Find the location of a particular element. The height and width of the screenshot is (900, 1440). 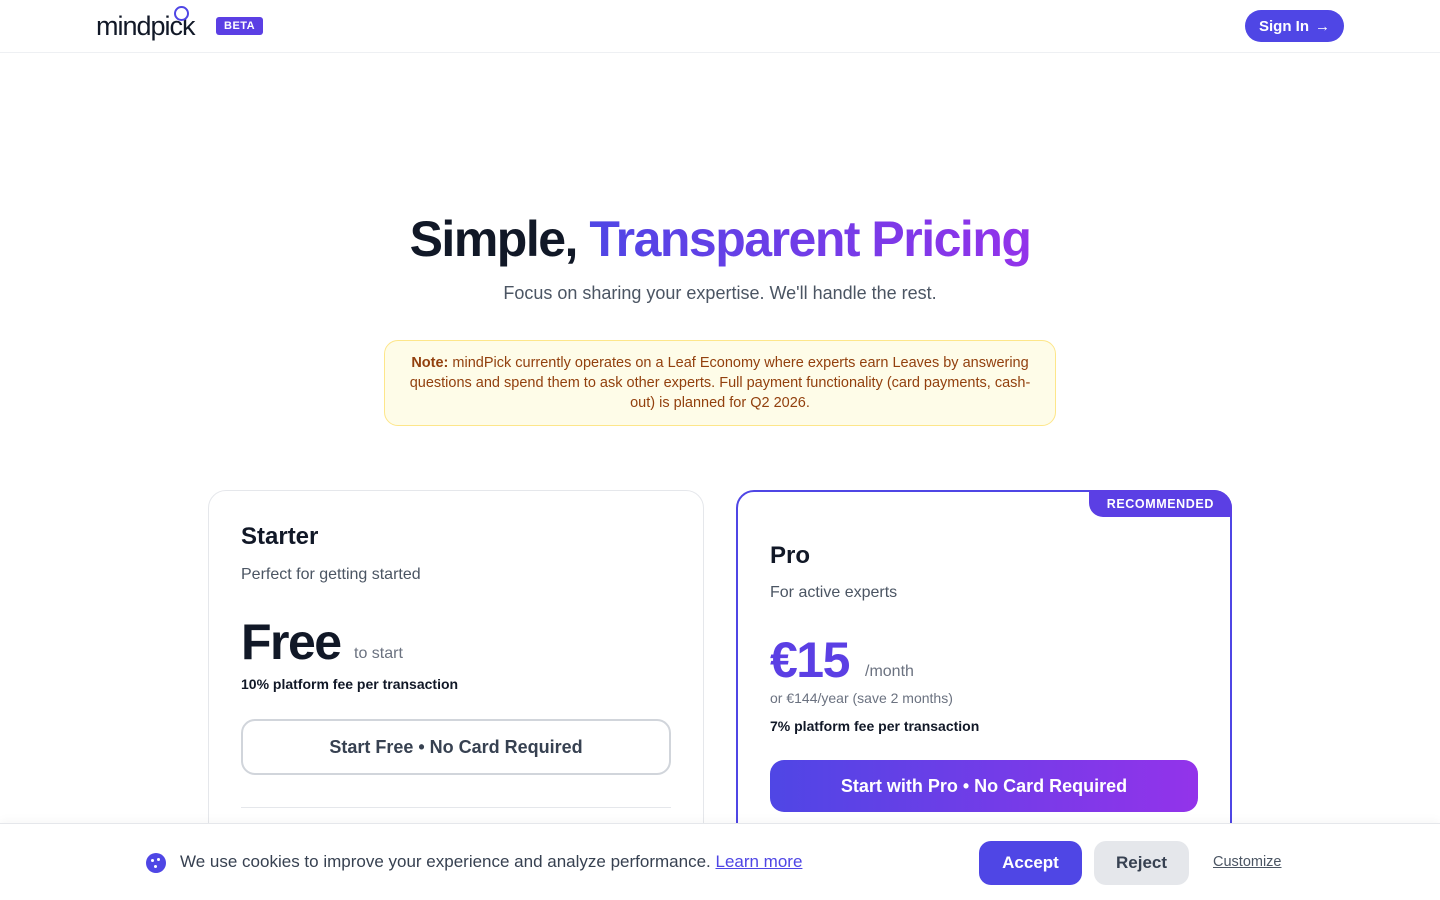

plan-fee: 7% platform fee per transaction is located at coordinates (875, 726).